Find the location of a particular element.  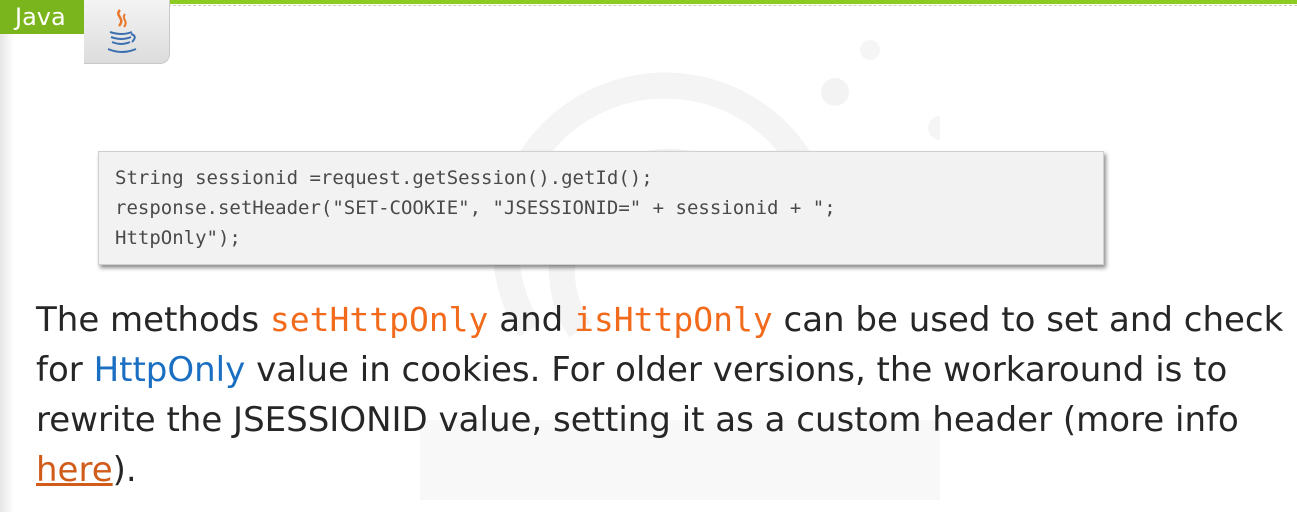

top-dashed-rule is located at coordinates (702, 5).